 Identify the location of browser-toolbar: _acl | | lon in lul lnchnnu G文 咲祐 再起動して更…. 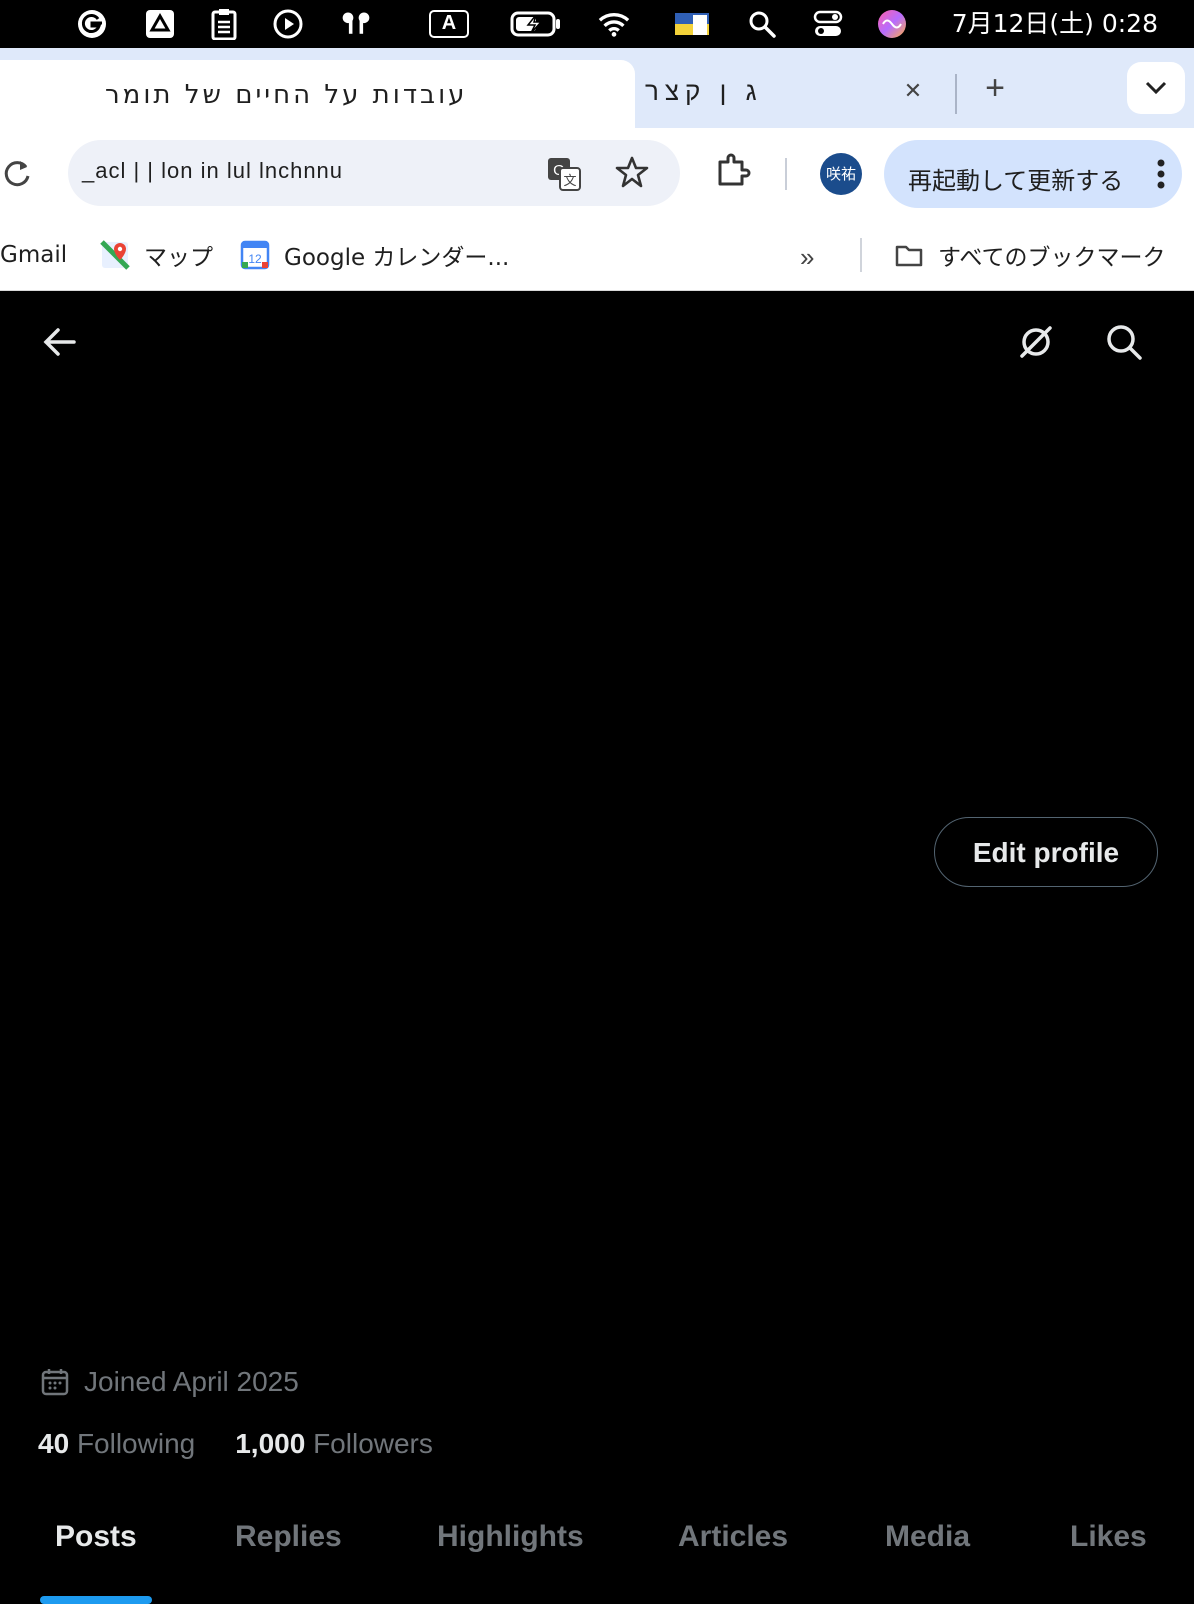
(597, 174).